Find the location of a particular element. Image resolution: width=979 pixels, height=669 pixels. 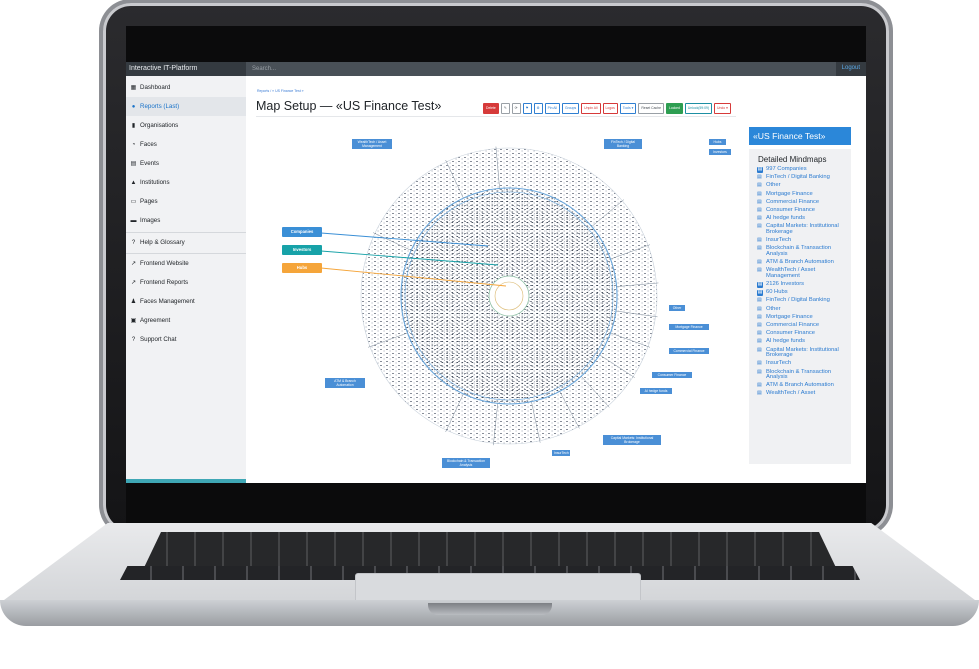

mindmap-list-item: ▤ 997 Companies is located at coordinates (803, 169).